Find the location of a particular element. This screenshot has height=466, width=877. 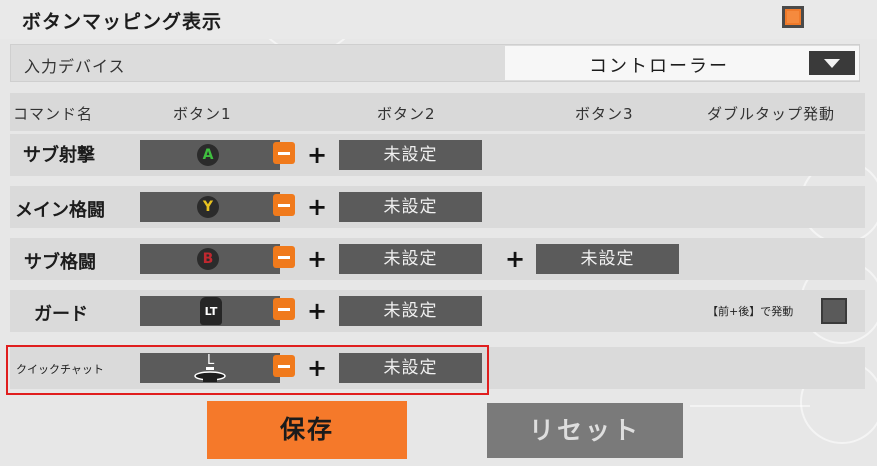

input-device-value: コントローラー is located at coordinates (659, 66).